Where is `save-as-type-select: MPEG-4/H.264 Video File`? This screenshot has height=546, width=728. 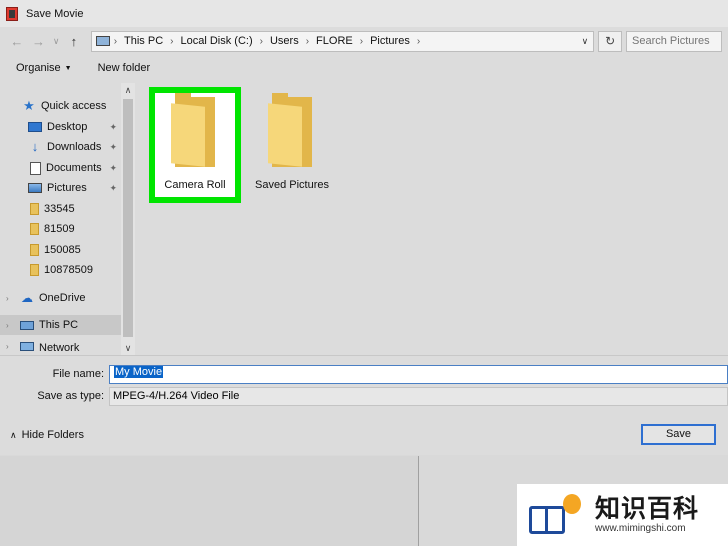
save-as-type-select: MPEG-4/H.264 Video File is located at coordinates (418, 396).